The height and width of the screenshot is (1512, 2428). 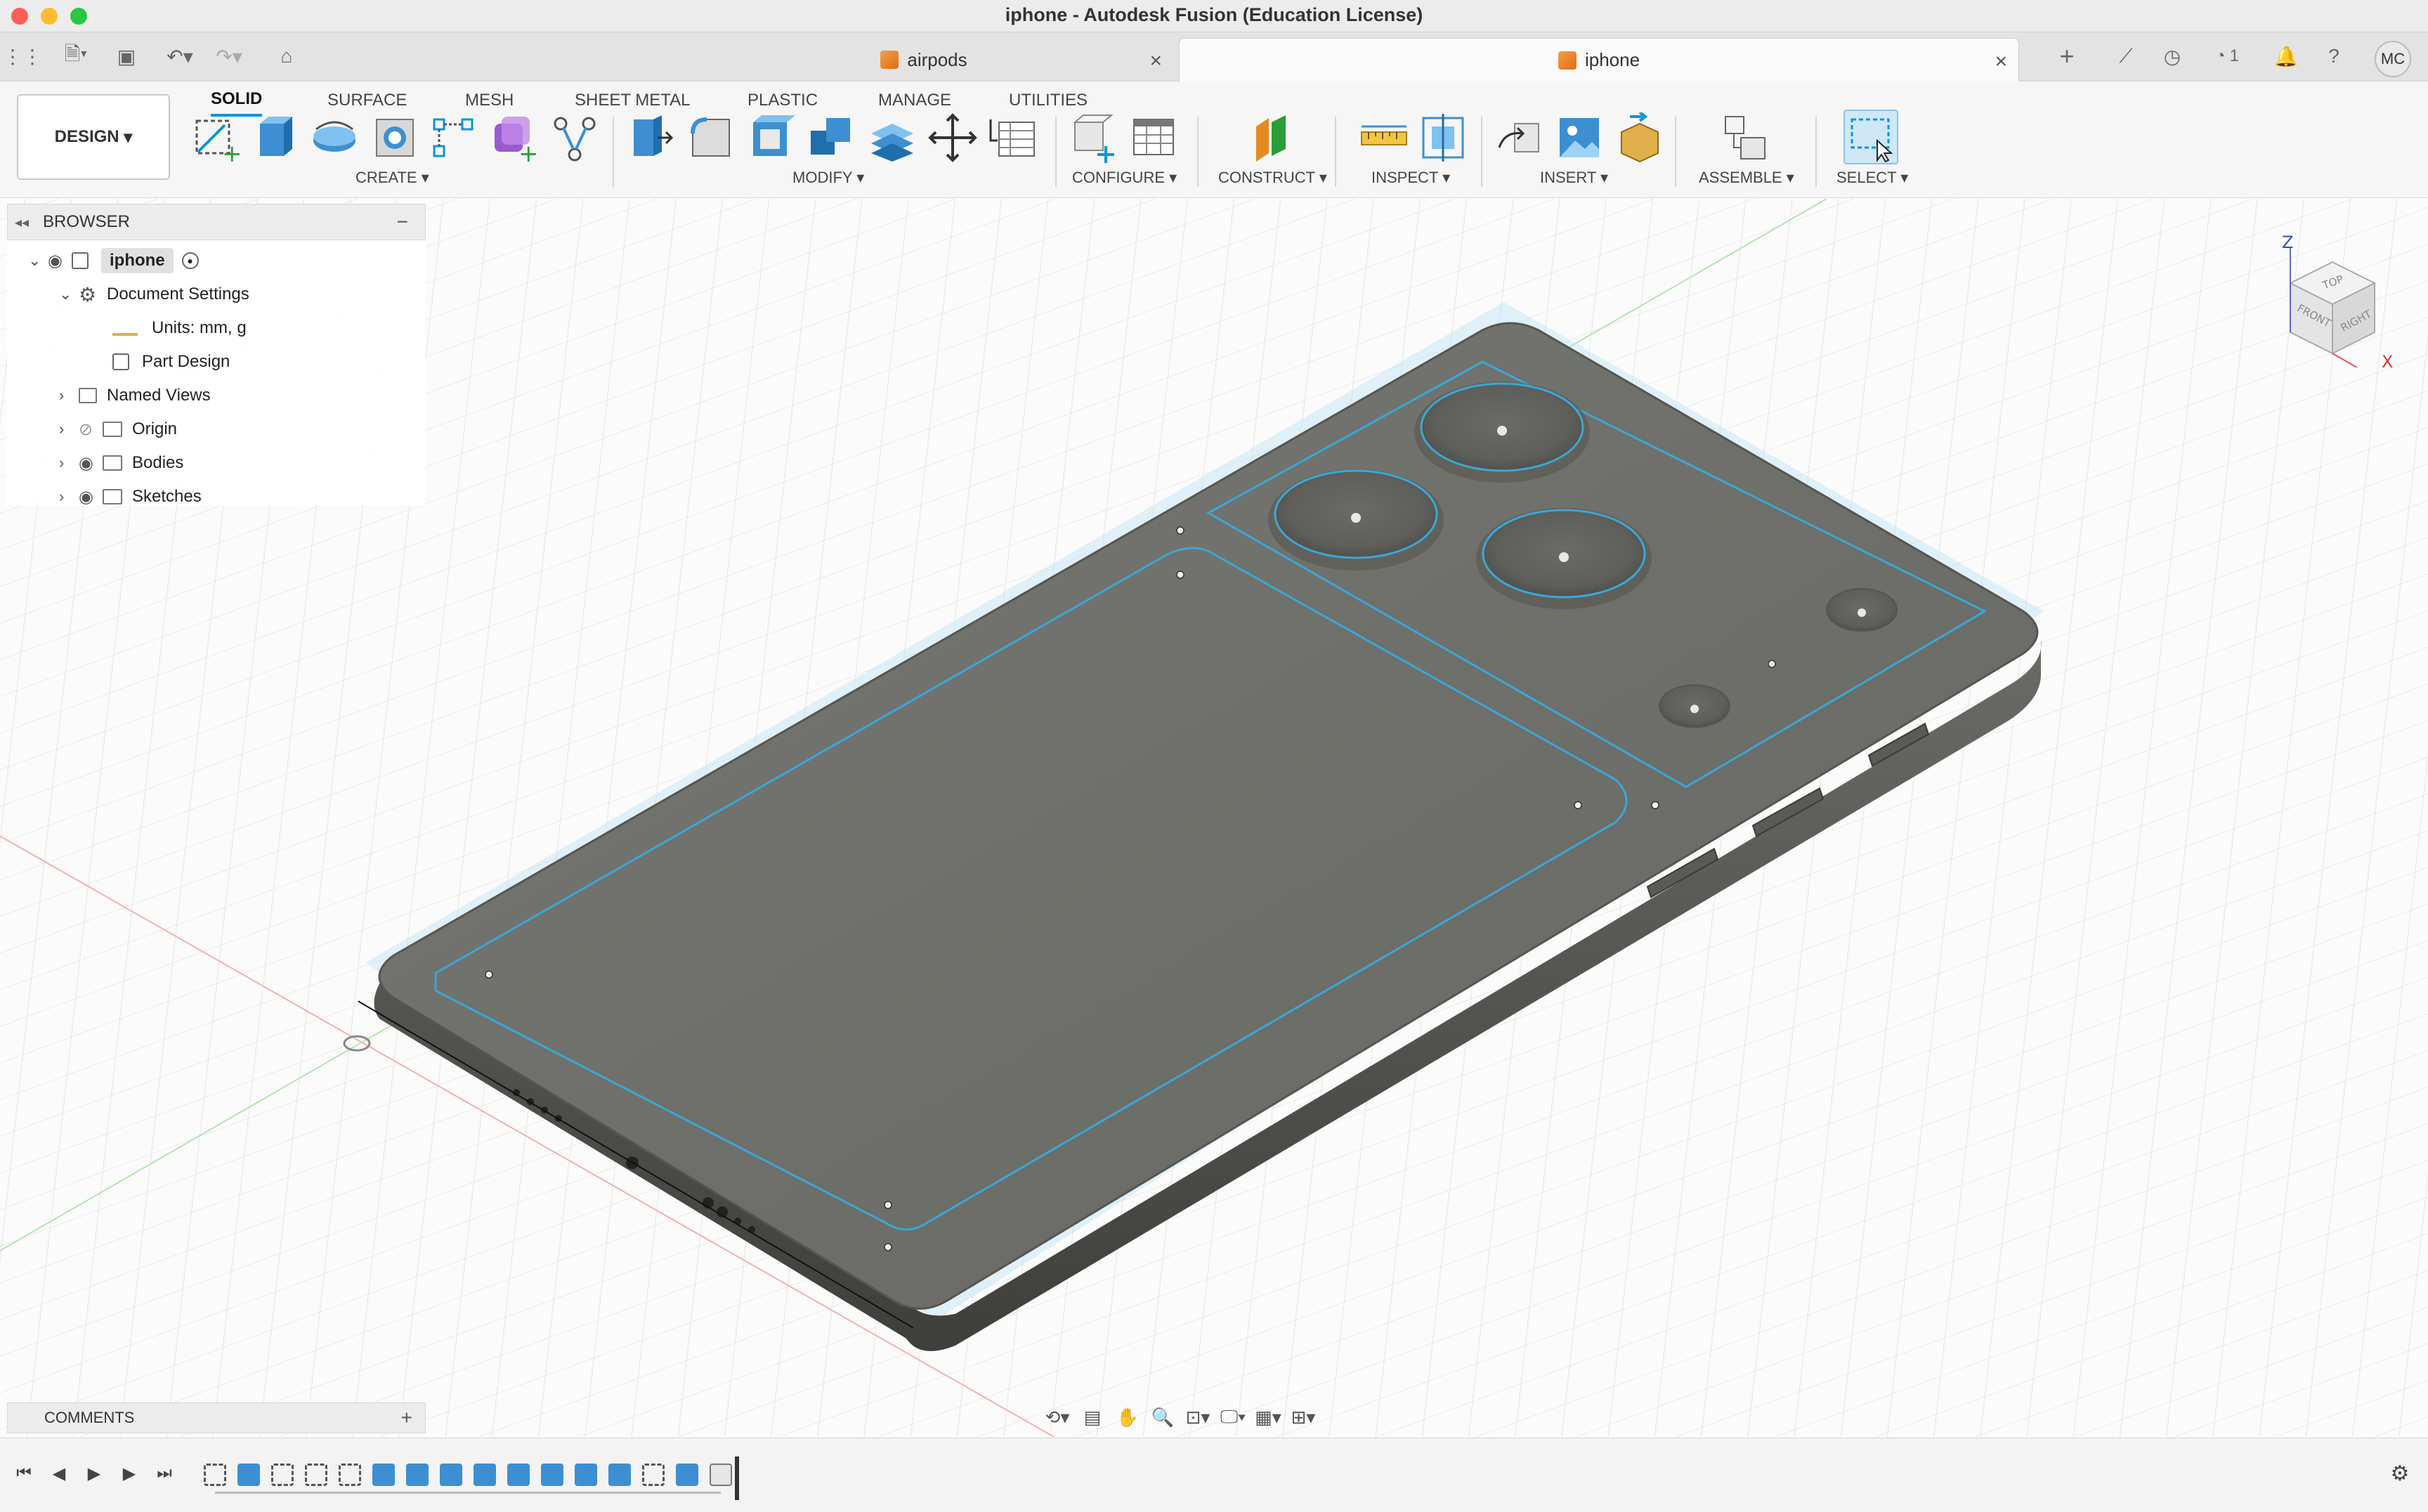 I want to click on select-tool-button, so click(x=1871, y=137).